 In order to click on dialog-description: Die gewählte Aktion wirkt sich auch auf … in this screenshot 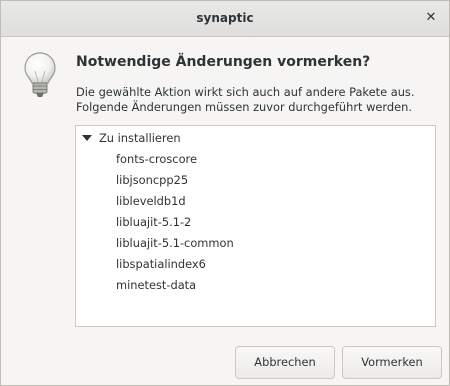, I will do `click(245, 100)`.